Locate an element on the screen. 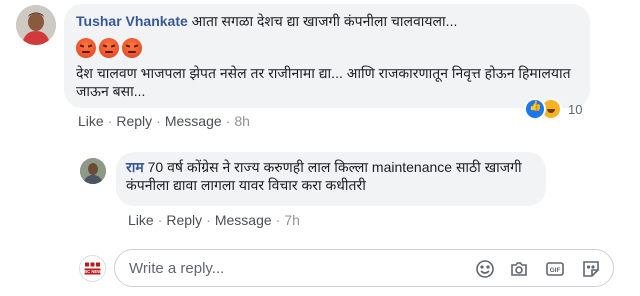 The width and height of the screenshot is (640, 296). page-avatar: BBC NEWS is located at coordinates (92, 268).